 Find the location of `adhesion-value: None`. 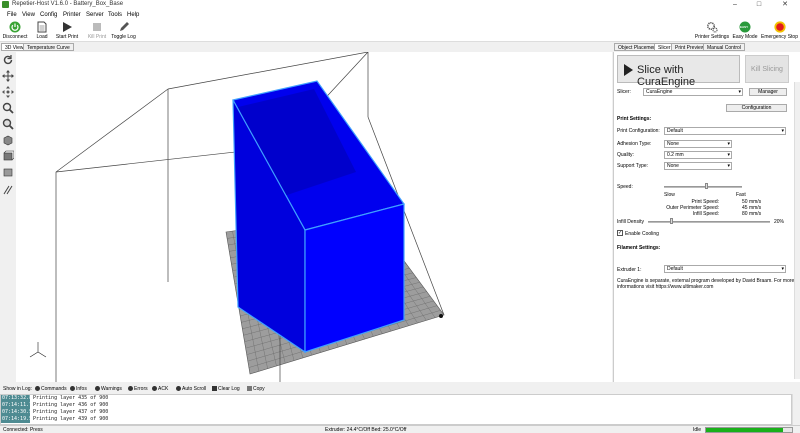

adhesion-value: None is located at coordinates (673, 144).